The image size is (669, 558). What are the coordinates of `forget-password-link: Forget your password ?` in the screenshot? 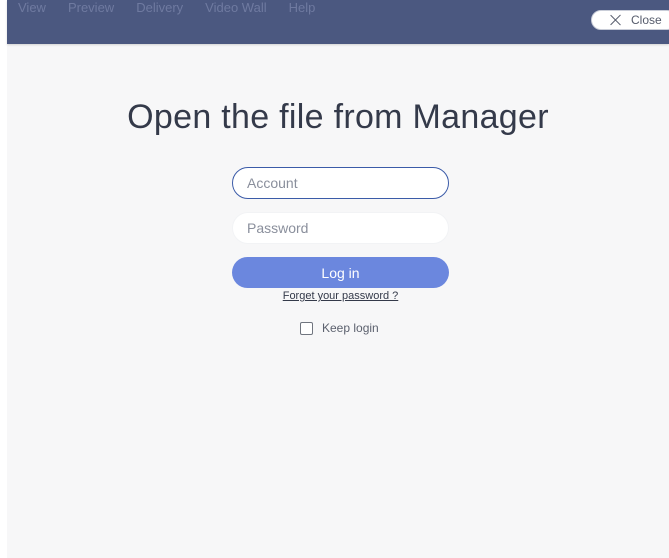 It's located at (340, 296).